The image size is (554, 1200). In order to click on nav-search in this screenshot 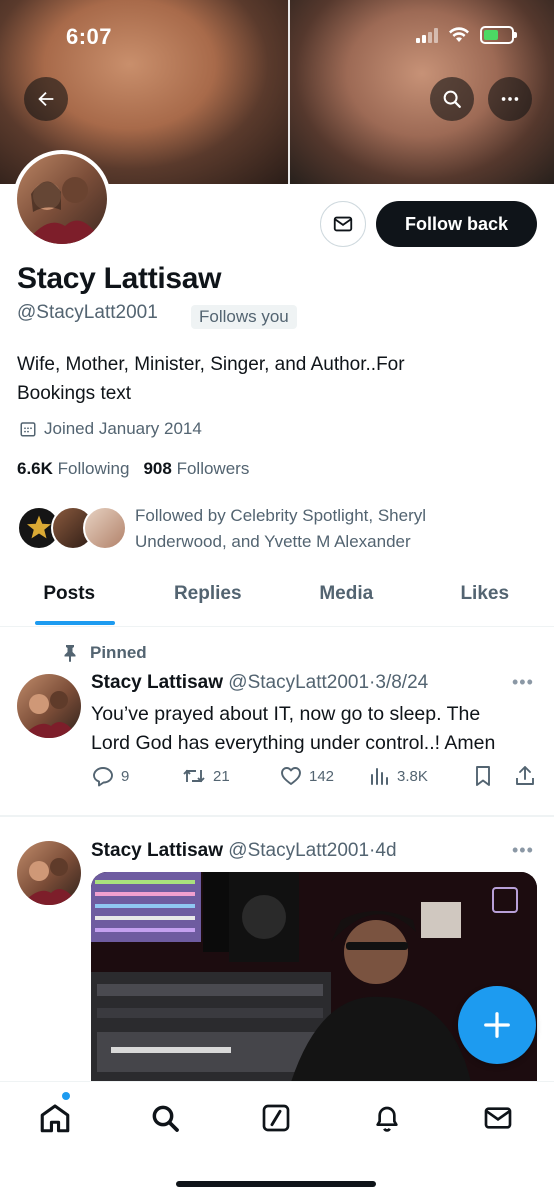, I will do `click(165, 1118)`.